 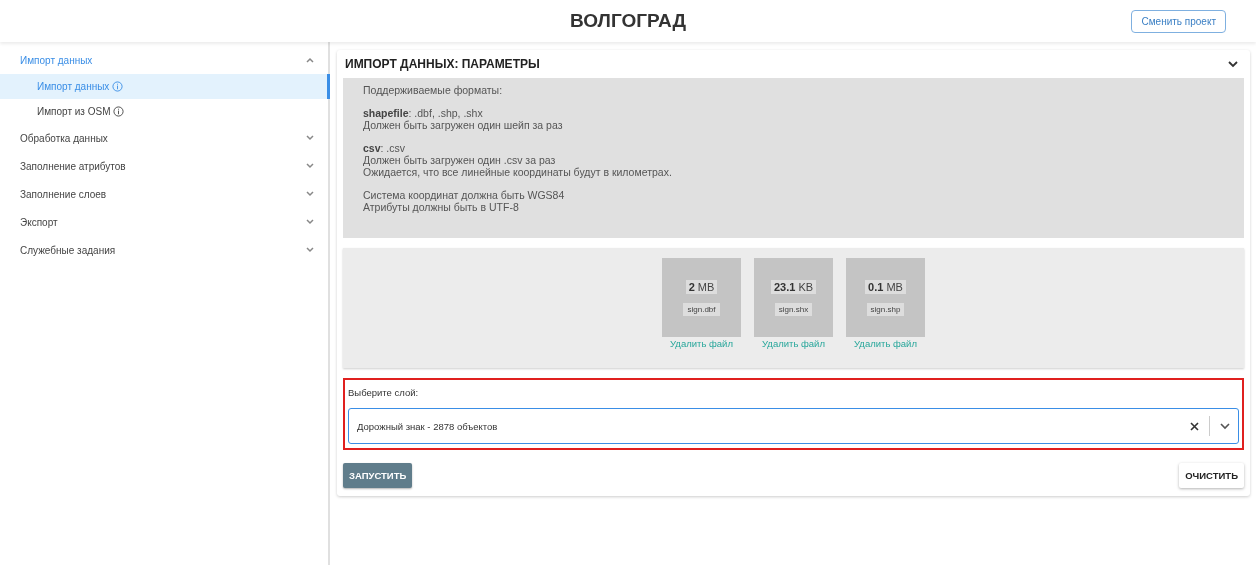 I want to click on file-name: sign.shp, so click(x=885, y=309).